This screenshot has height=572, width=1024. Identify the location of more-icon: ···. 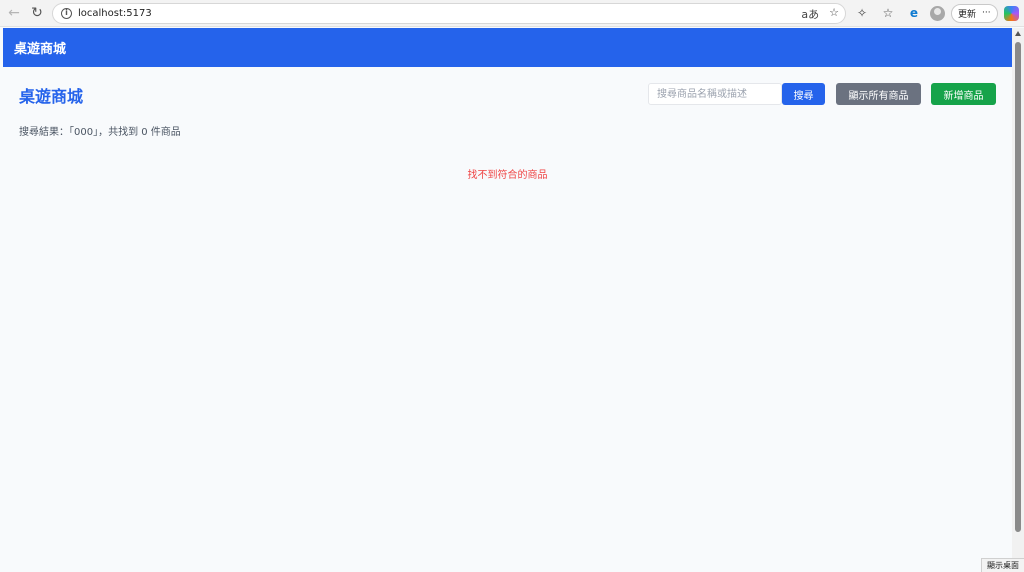
(986, 13).